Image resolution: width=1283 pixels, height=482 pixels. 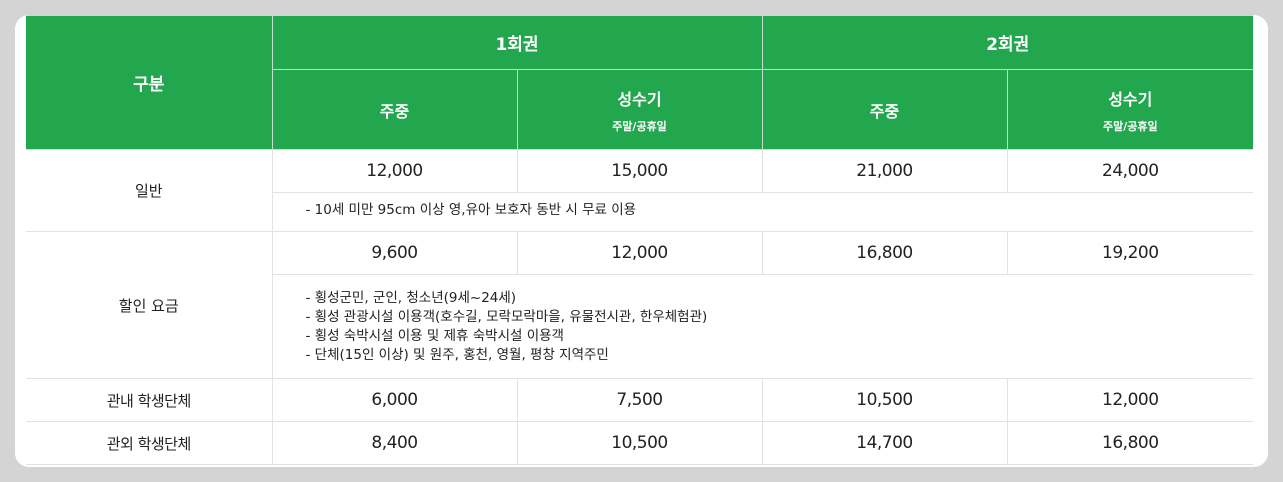 I want to click on row-label-general: 일반, so click(x=149, y=190).